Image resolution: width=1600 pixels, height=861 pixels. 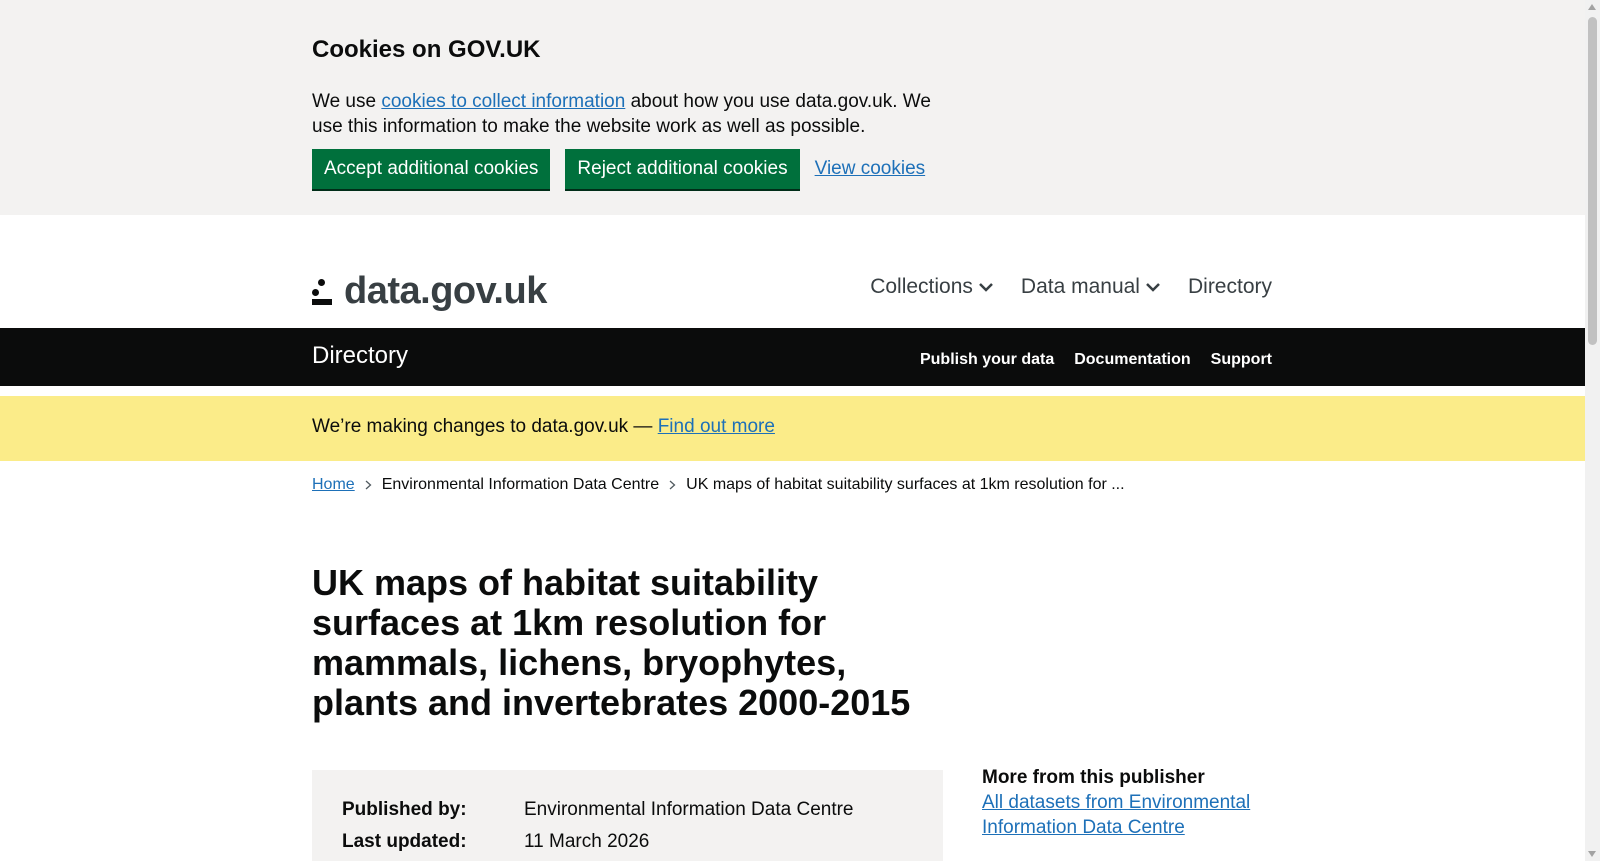 I want to click on scroll-down-icon, so click(x=1592, y=854).